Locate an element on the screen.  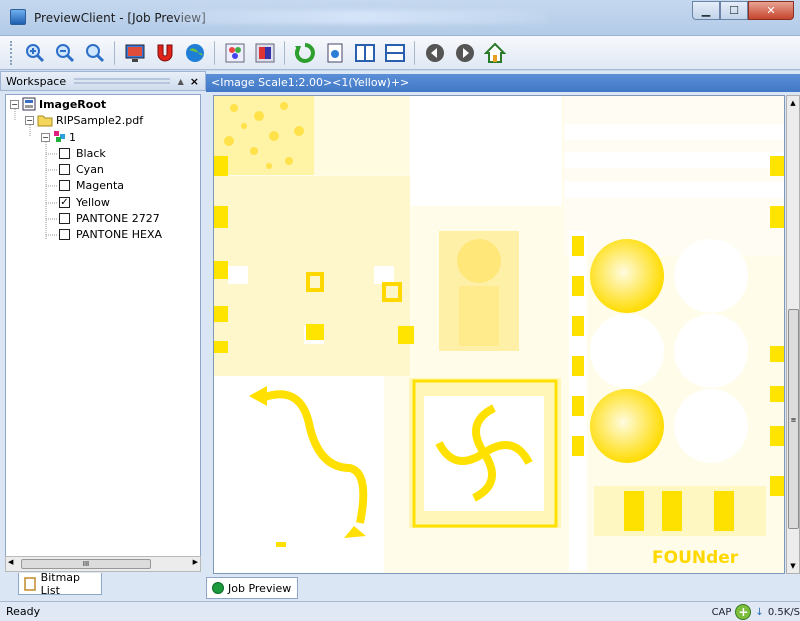
home-icon is located at coordinates (495, 53).